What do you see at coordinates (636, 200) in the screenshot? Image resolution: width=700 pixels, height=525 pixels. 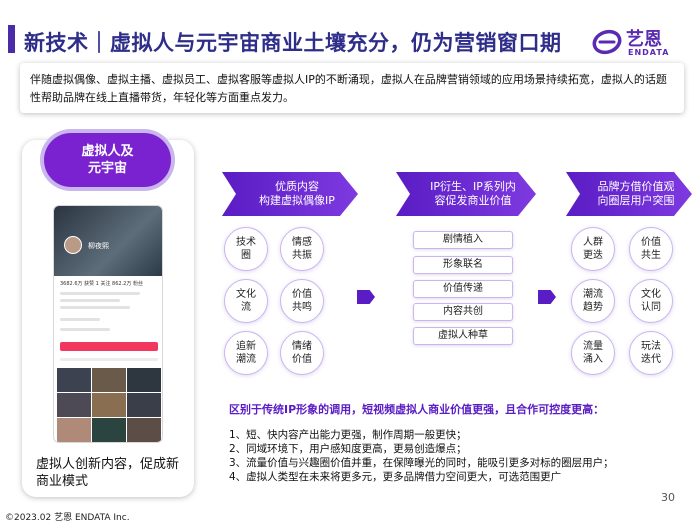 I see `flow-stage-3-line2: 向圈层用户突围` at bounding box center [636, 200].